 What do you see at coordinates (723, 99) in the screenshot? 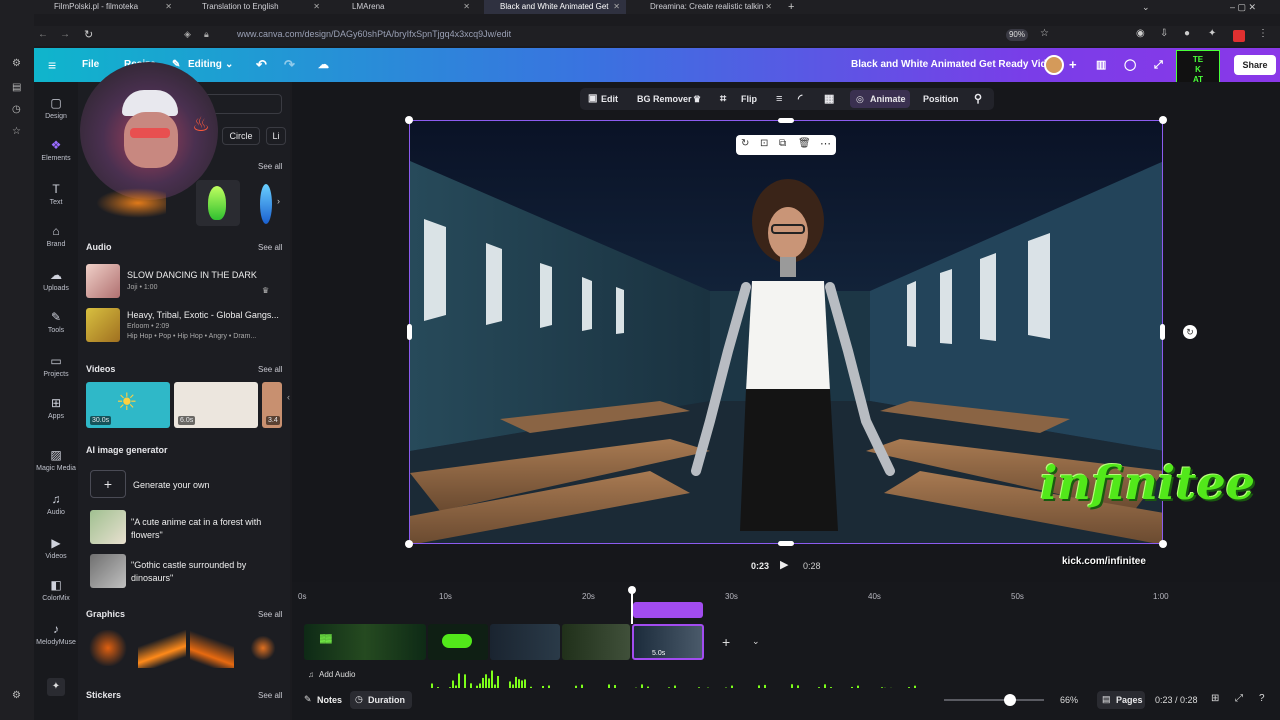
I see `crop-icon: ⌗` at bounding box center [723, 99].